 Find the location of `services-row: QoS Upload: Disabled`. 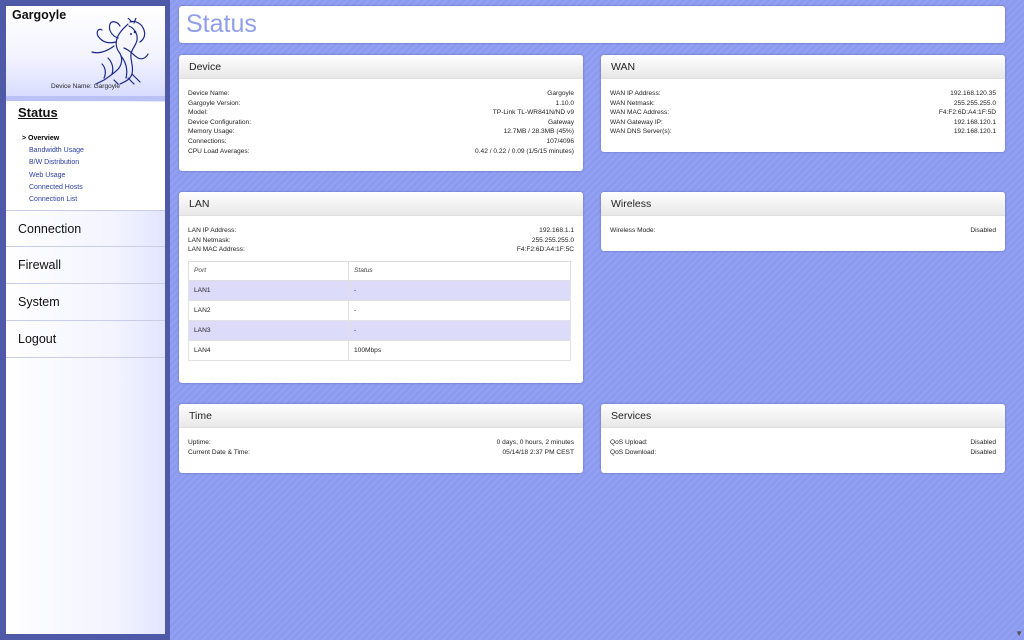

services-row: QoS Upload: Disabled is located at coordinates (803, 443).